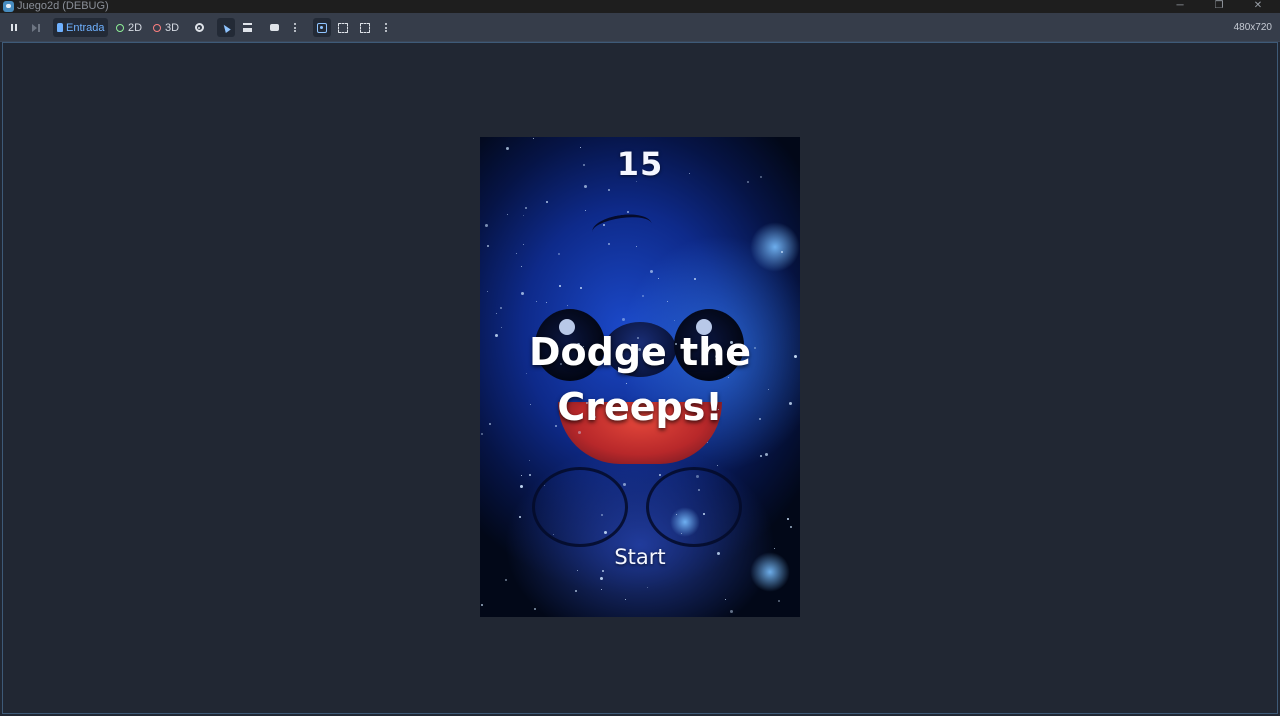 The width and height of the screenshot is (1280, 716). What do you see at coordinates (580, 507) in the screenshot?
I see `background-hand-left` at bounding box center [580, 507].